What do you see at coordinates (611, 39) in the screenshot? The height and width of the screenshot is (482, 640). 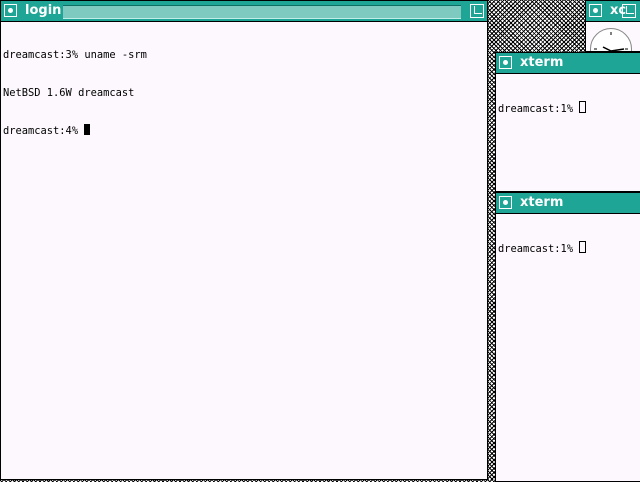 I see `clock-icon` at bounding box center [611, 39].